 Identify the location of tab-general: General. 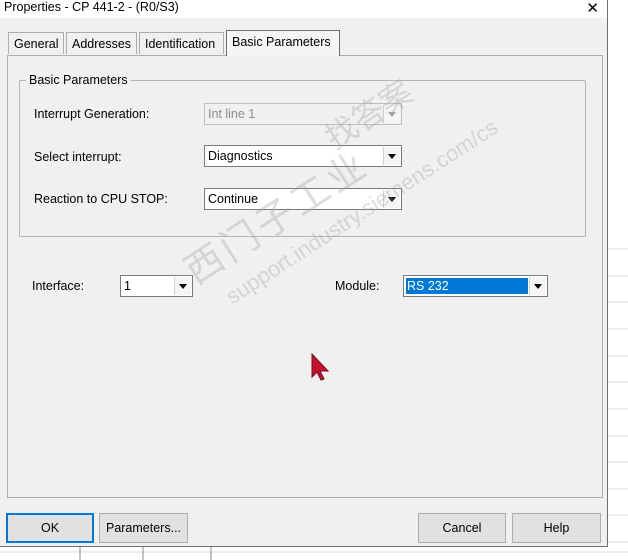
(36, 43).